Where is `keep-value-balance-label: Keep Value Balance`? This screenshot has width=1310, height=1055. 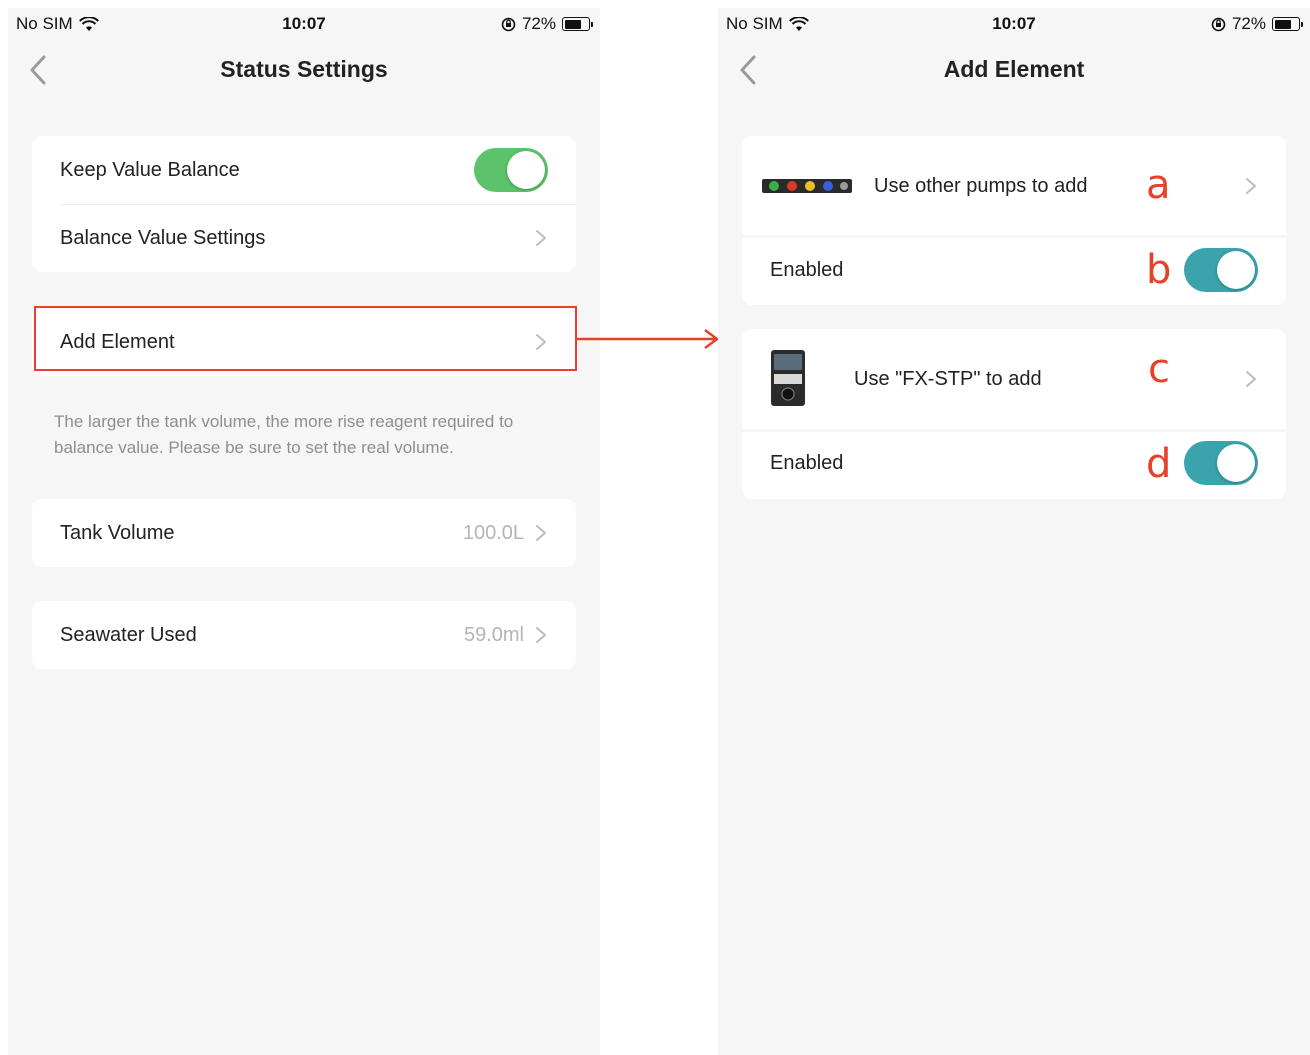 keep-value-balance-label: Keep Value Balance is located at coordinates (150, 169).